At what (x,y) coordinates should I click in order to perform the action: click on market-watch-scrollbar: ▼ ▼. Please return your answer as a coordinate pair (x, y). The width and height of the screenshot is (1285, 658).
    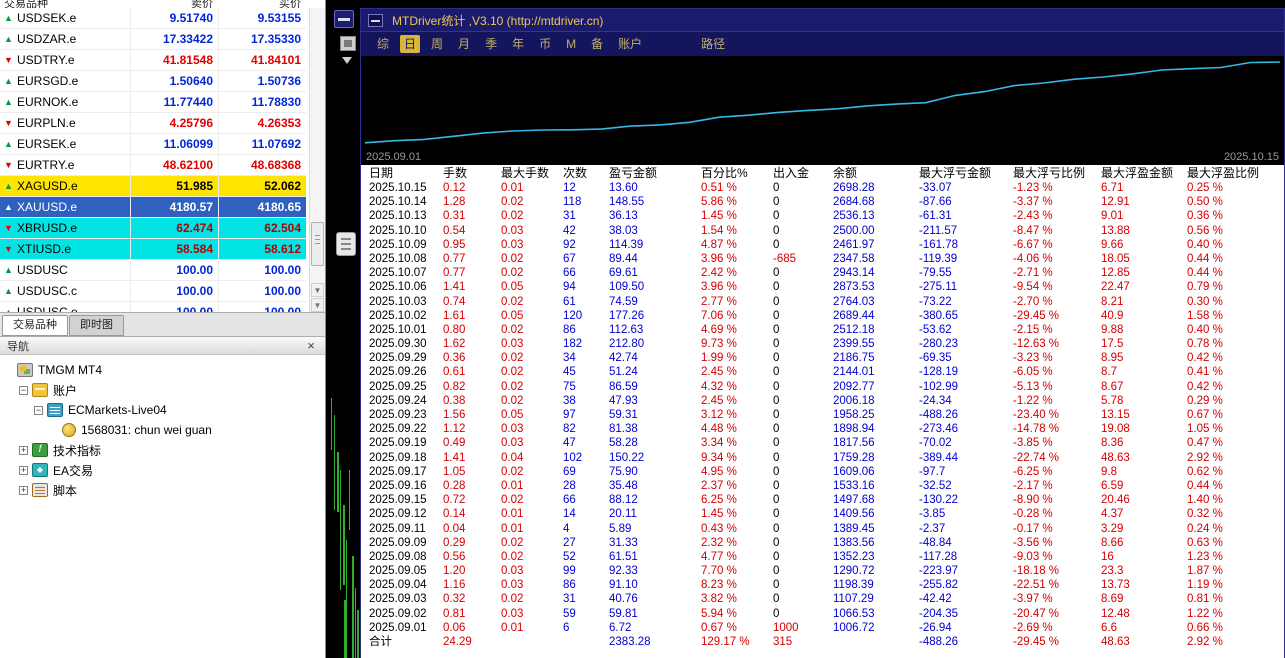
    Looking at the image, I should click on (317, 160).